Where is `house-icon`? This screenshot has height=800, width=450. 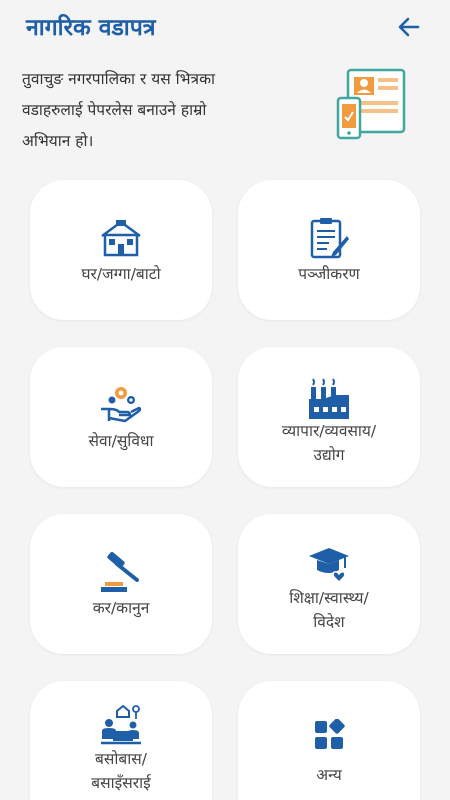
house-icon is located at coordinates (121, 238).